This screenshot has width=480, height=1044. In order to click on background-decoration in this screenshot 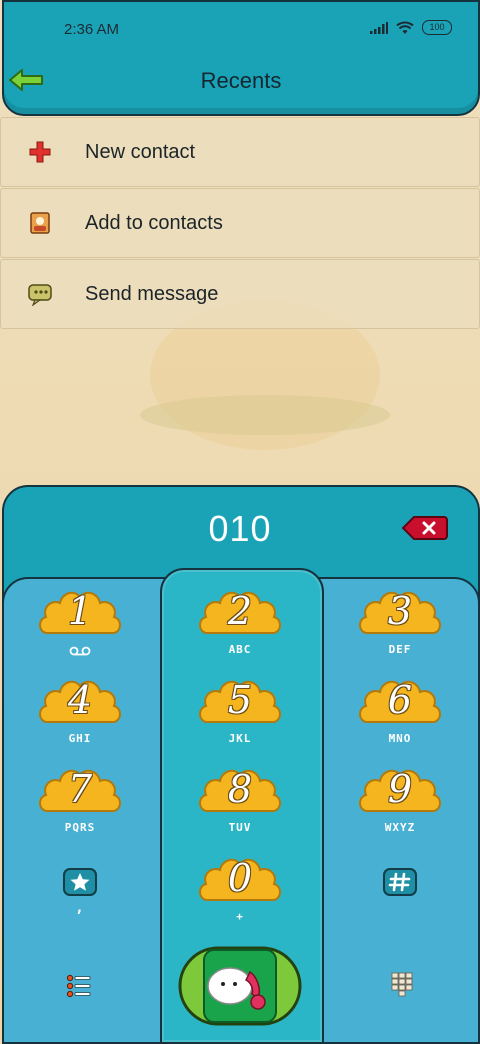, I will do `click(265, 415)`.